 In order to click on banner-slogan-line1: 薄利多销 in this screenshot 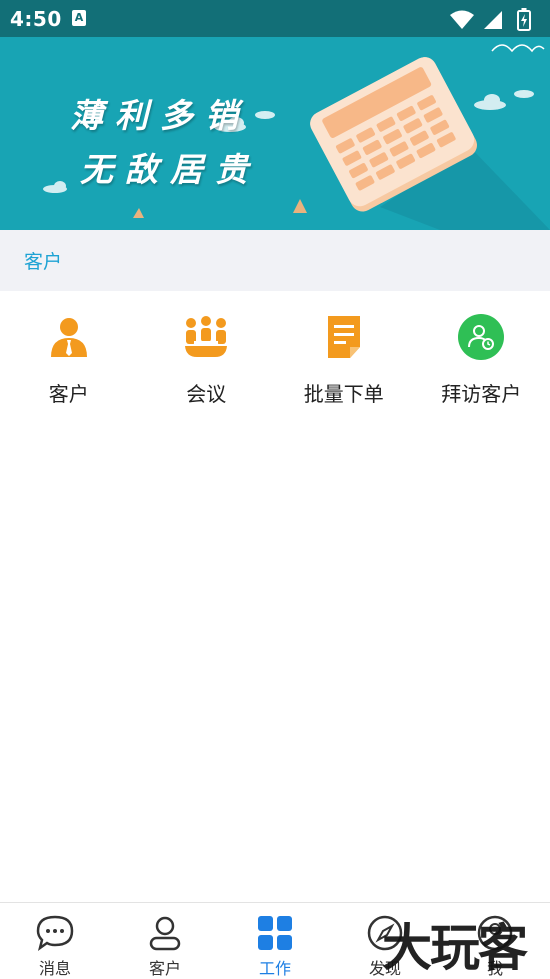, I will do `click(160, 115)`.